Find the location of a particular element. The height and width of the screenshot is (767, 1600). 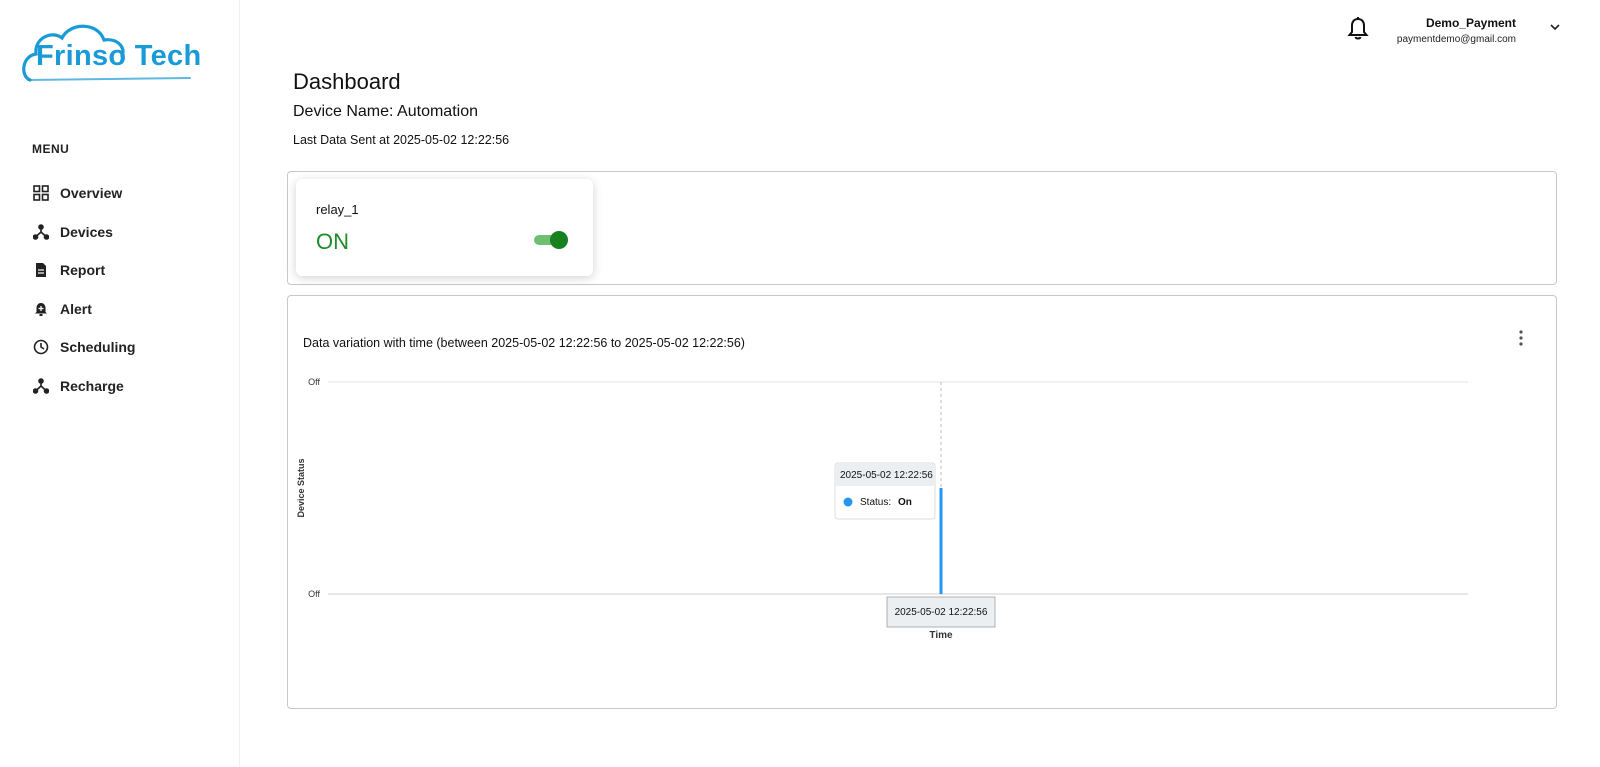

clock-icon is located at coordinates (41, 347).